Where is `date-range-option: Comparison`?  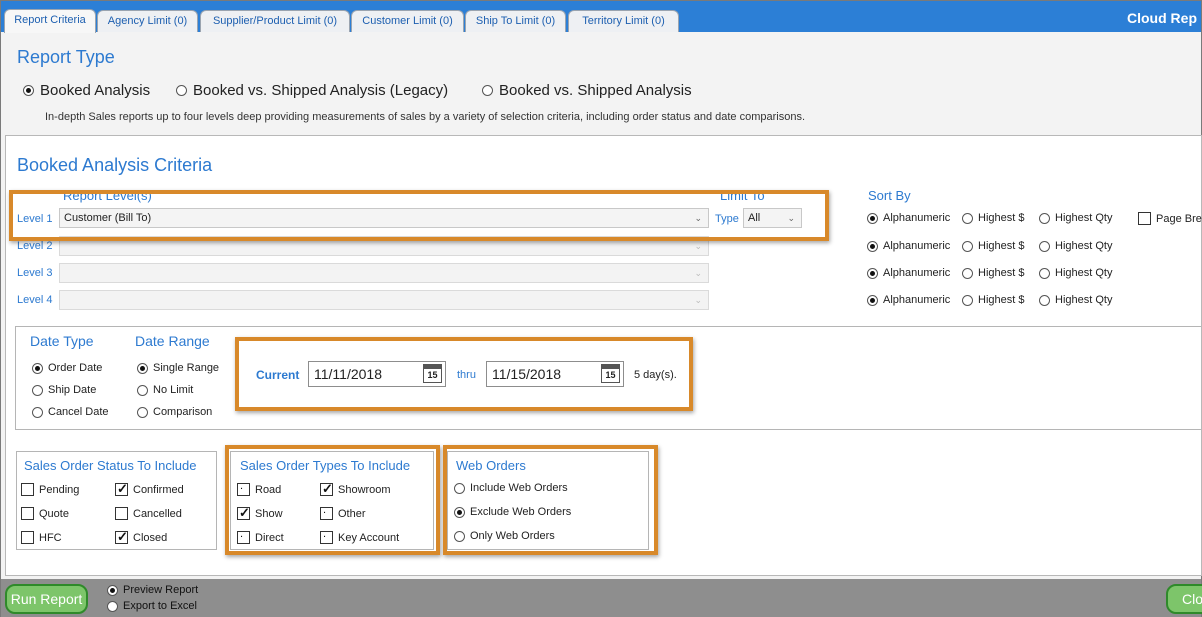
date-range-option: Comparison is located at coordinates (174, 412).